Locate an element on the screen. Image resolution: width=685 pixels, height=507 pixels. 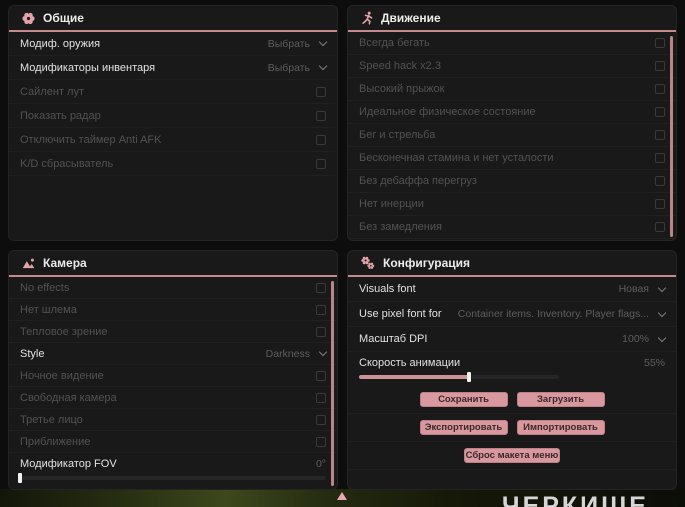
row-label: Сайлент лут is located at coordinates (52, 91).